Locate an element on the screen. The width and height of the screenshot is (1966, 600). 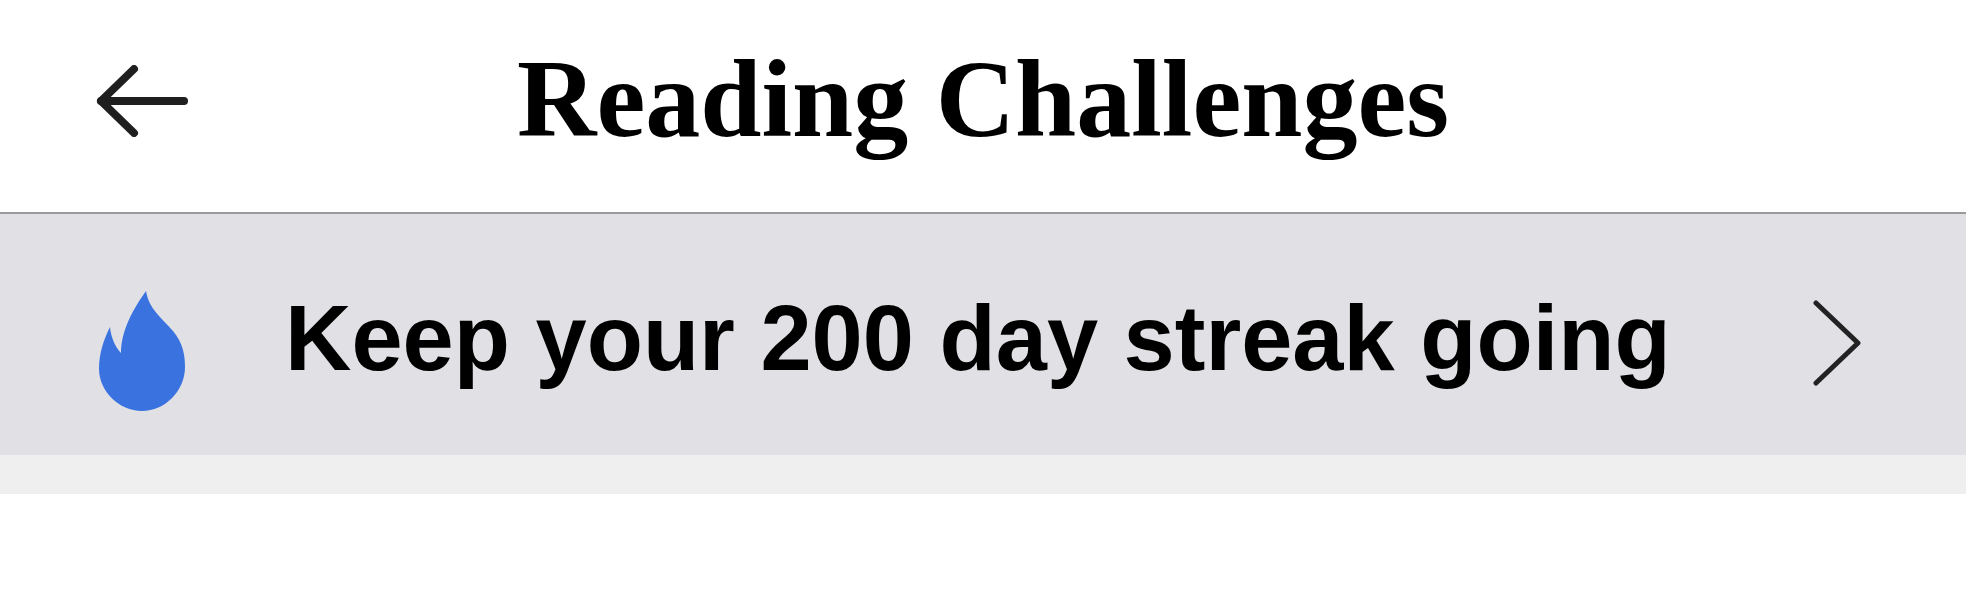
chevron-right-icon is located at coordinates (1837, 342).